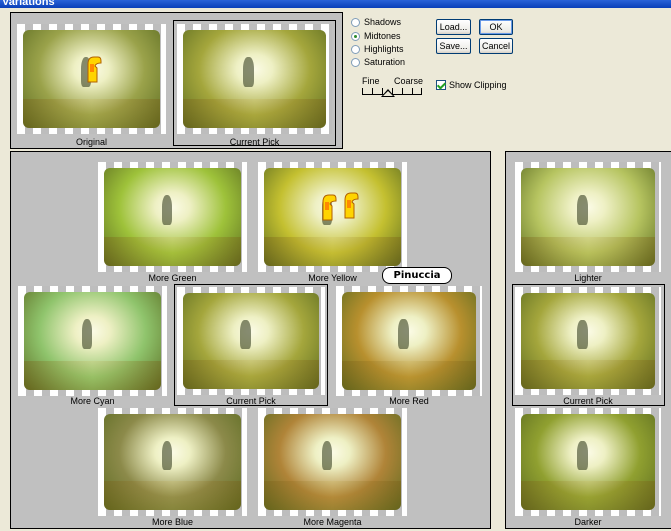 Image resolution: width=671 pixels, height=531 pixels. Describe the element at coordinates (384, 49) in the screenshot. I see `radio-highlights-label: Highlights` at that location.